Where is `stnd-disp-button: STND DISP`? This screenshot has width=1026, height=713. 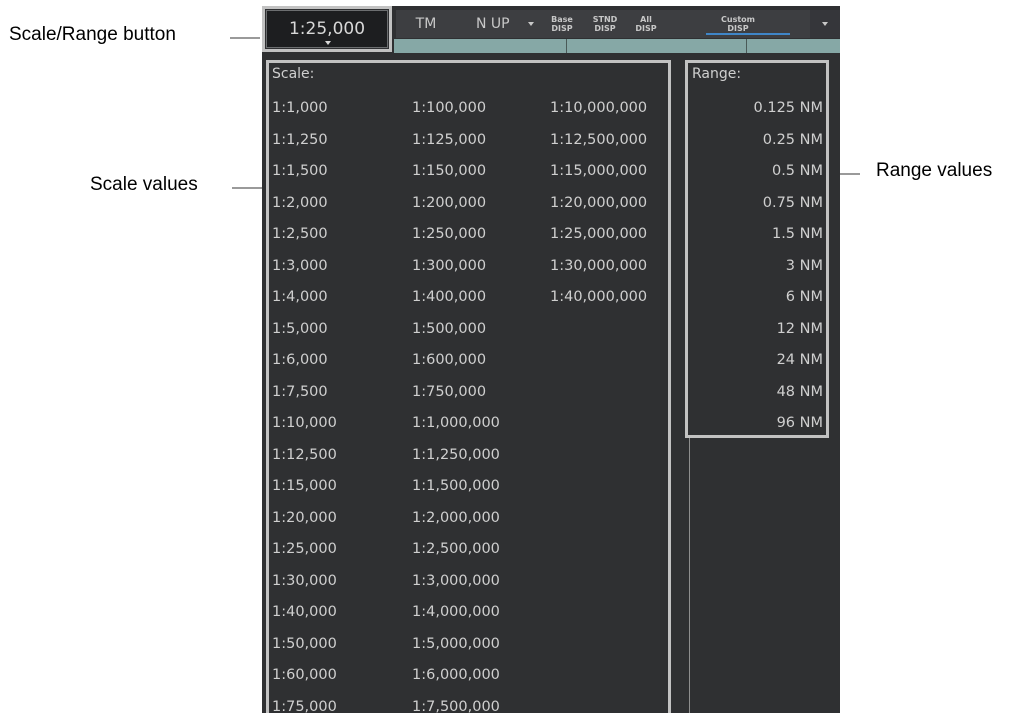 stnd-disp-button: STND DISP is located at coordinates (605, 24).